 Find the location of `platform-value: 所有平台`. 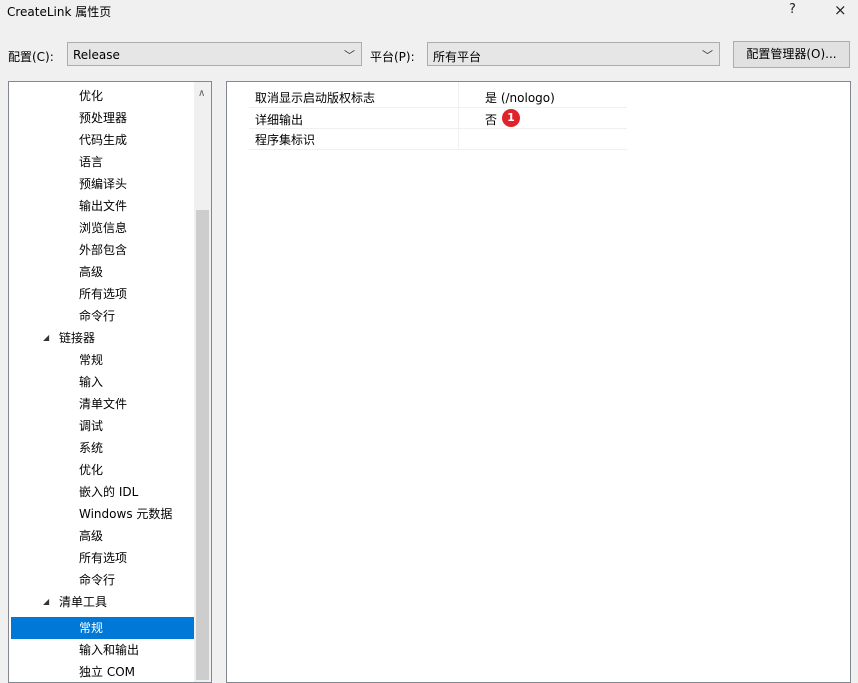

platform-value: 所有平台 is located at coordinates (457, 57).